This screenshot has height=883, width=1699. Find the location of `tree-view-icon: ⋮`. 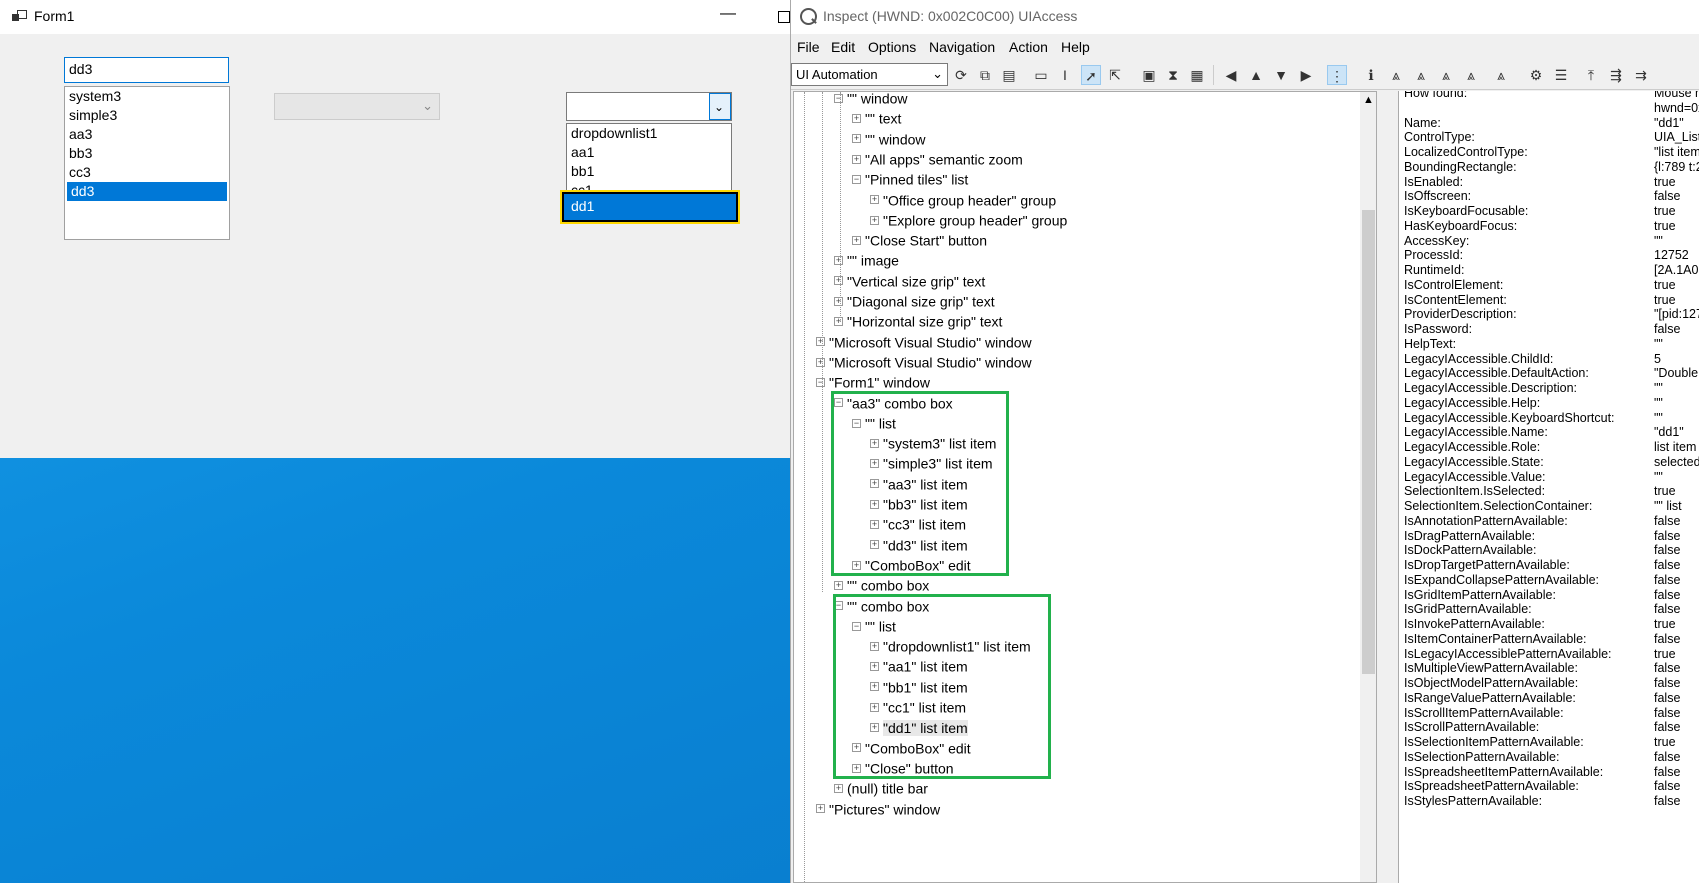

tree-view-icon: ⋮ is located at coordinates (1337, 75).